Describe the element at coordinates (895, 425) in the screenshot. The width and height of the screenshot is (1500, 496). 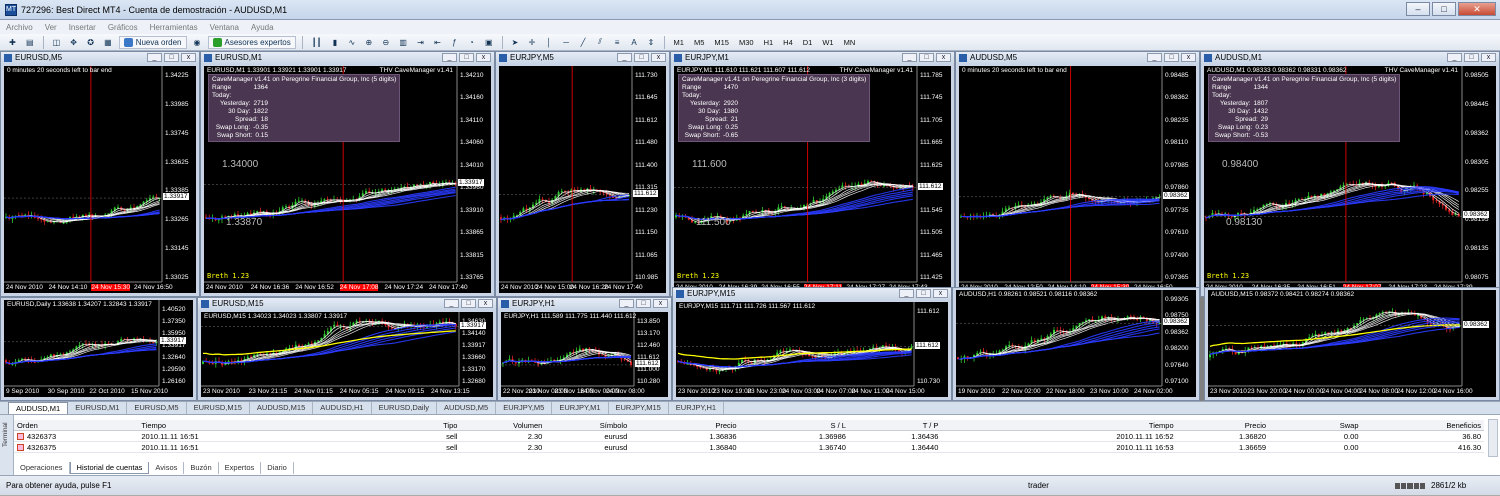
I see `column-header: T / P` at that location.